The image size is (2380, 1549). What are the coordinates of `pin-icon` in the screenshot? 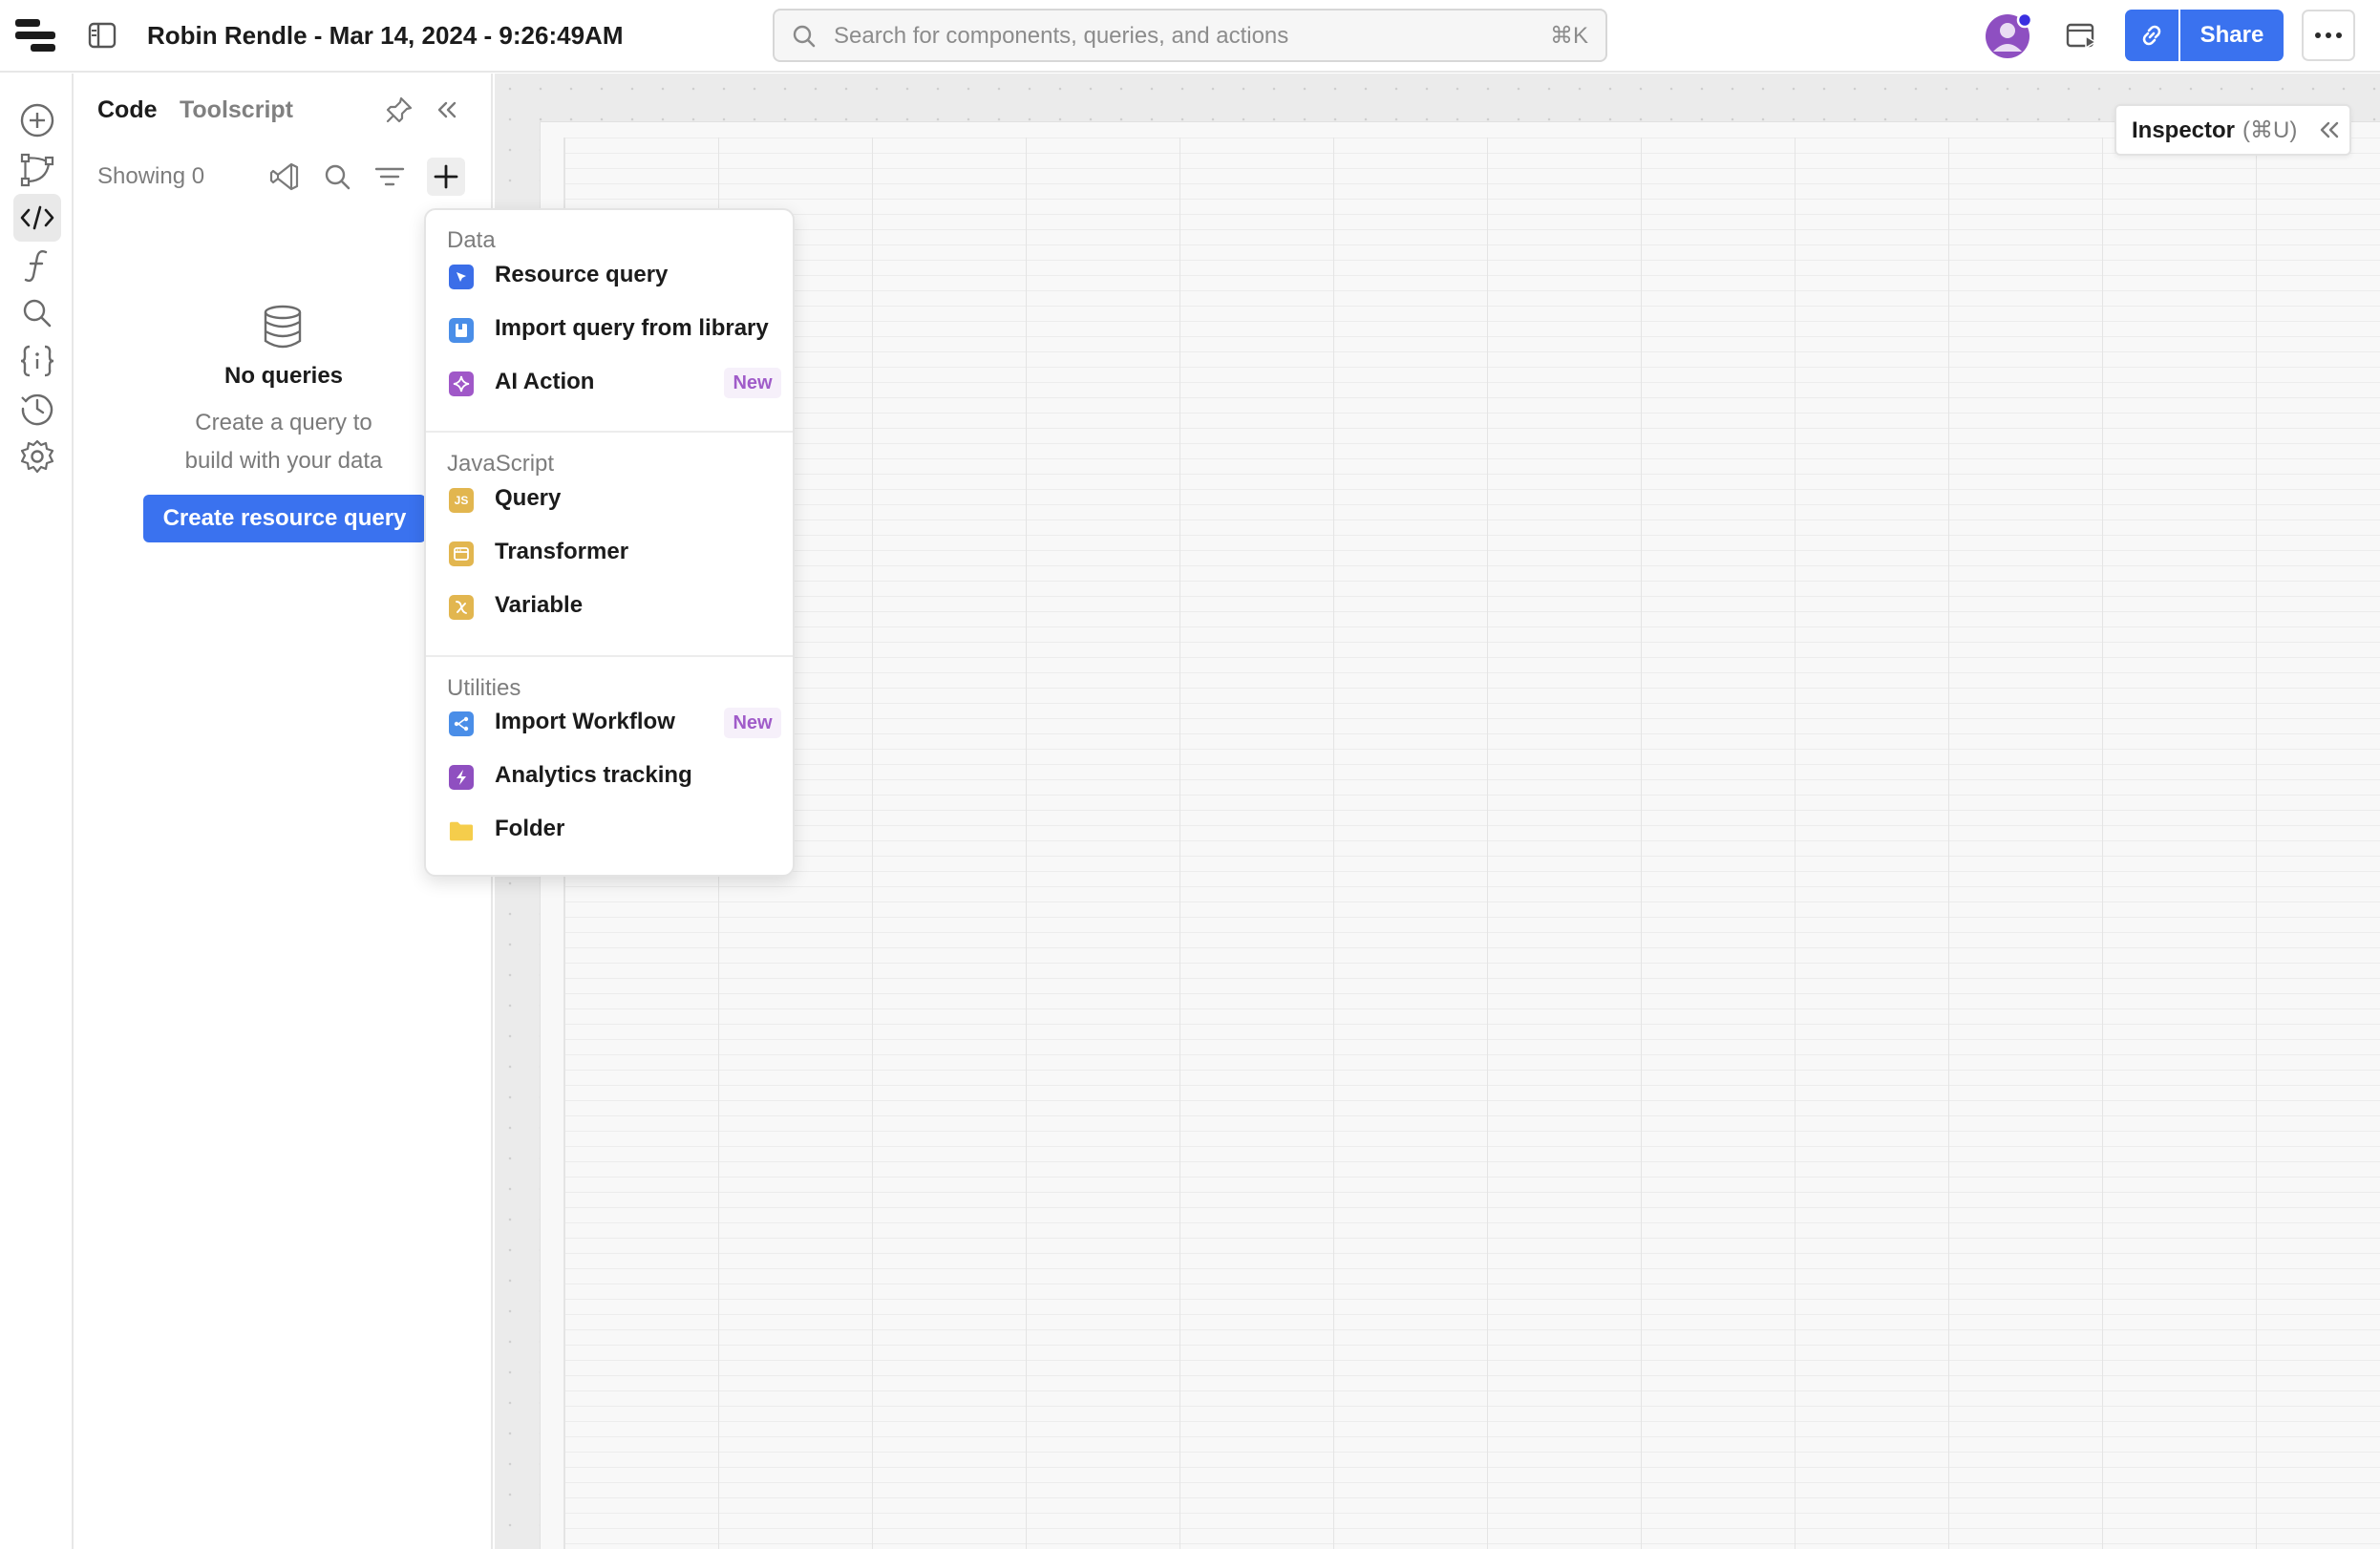 It's located at (399, 110).